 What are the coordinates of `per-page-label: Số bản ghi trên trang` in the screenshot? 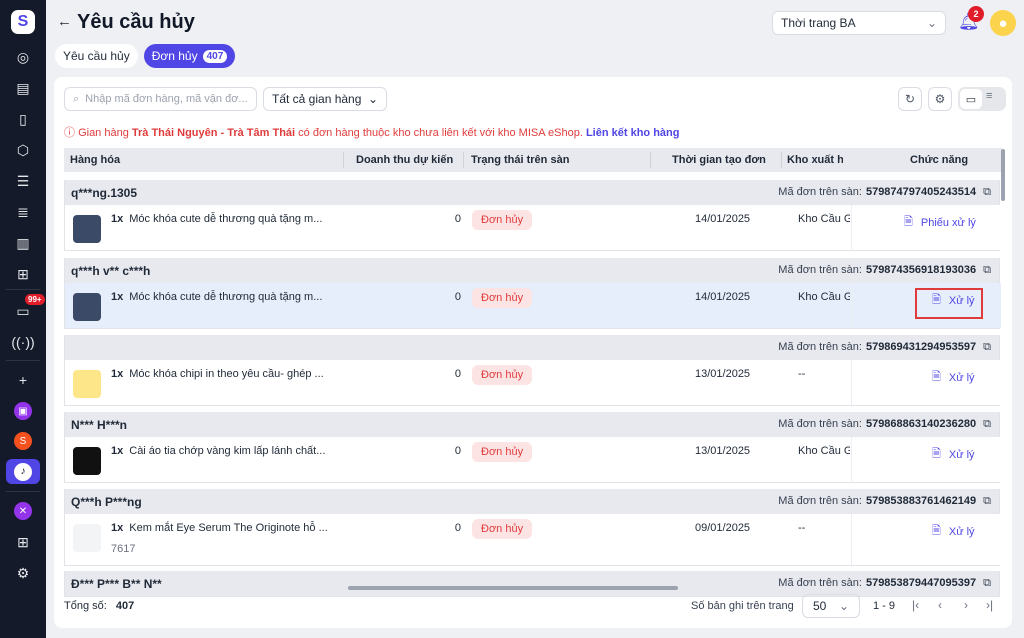 It's located at (742, 606).